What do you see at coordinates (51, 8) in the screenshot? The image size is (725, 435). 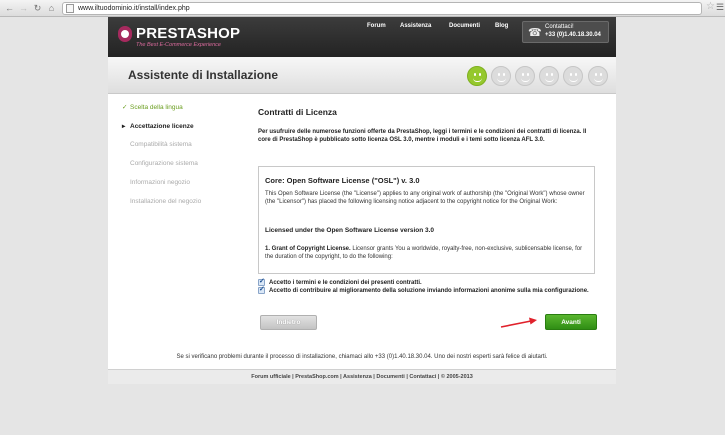 I see `home-icon: ⌂` at bounding box center [51, 8].